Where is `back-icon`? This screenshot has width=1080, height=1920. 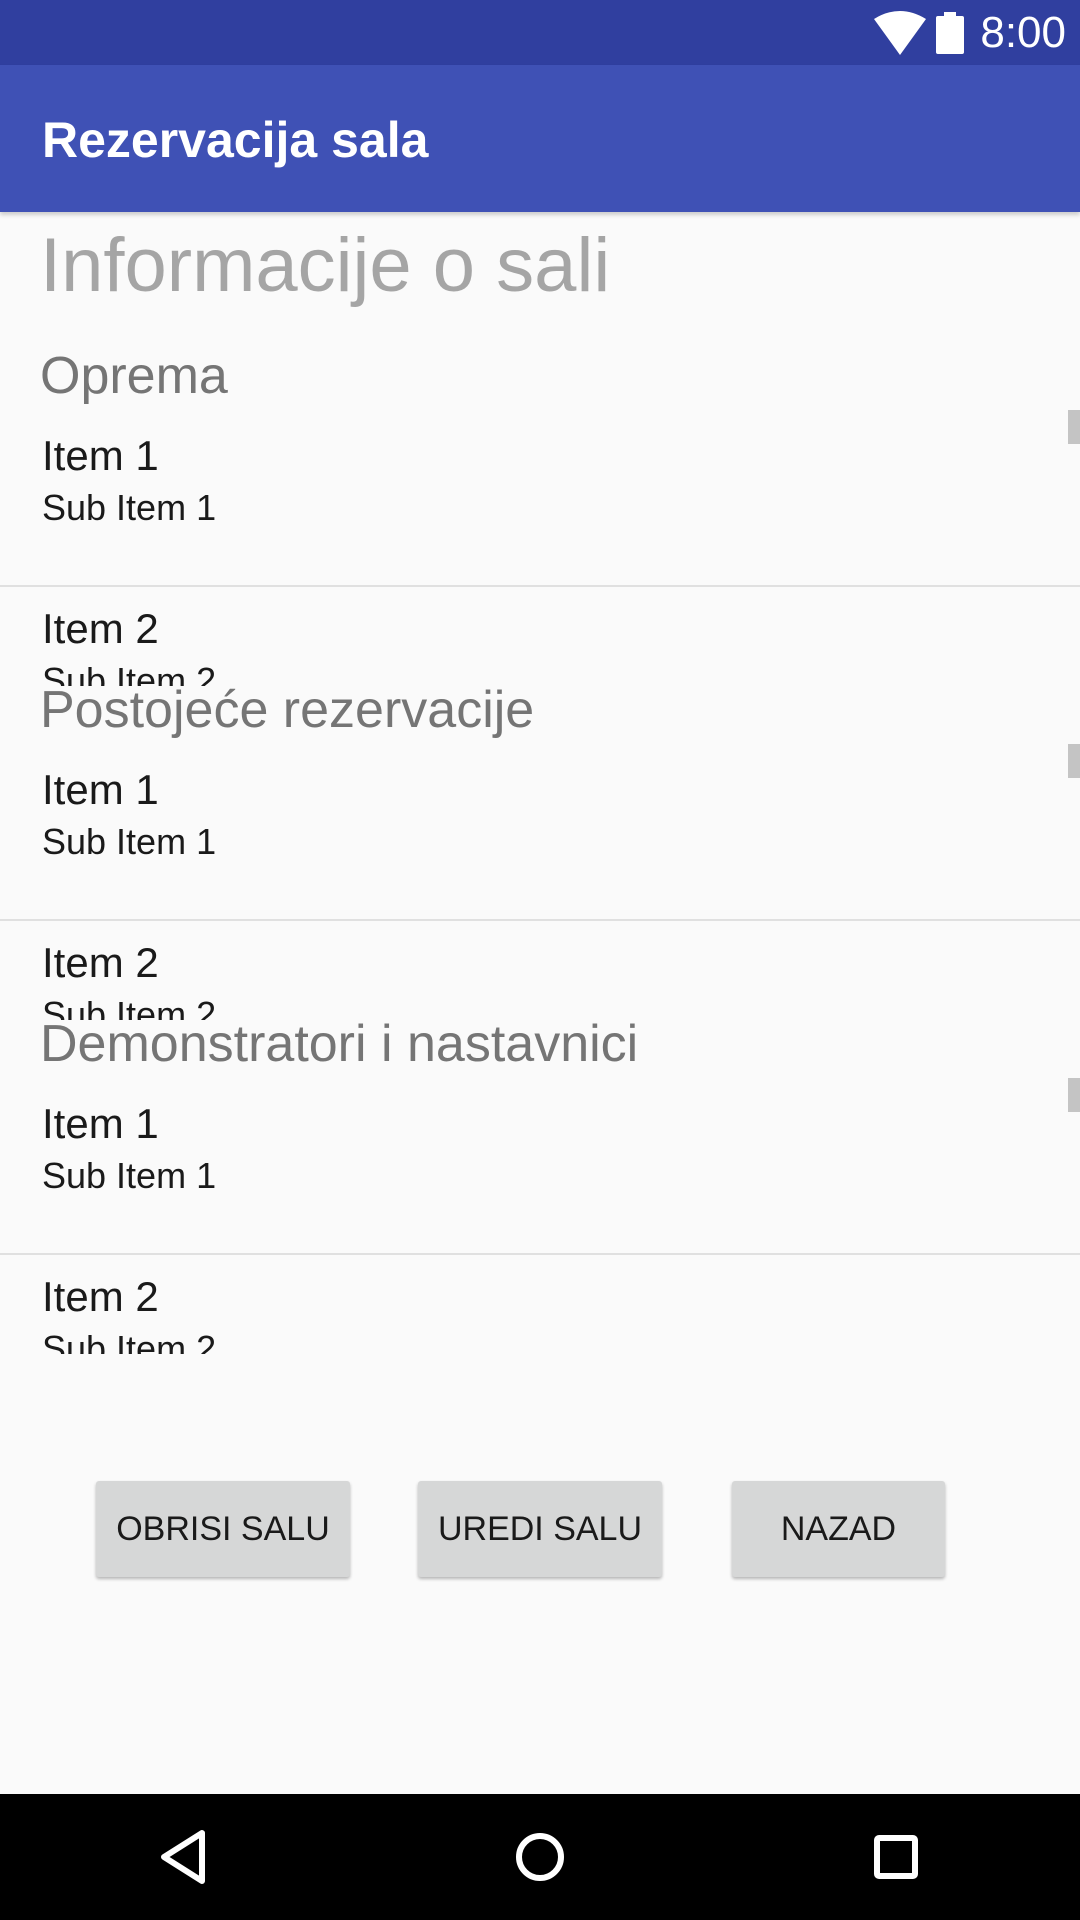
back-icon is located at coordinates (184, 1857).